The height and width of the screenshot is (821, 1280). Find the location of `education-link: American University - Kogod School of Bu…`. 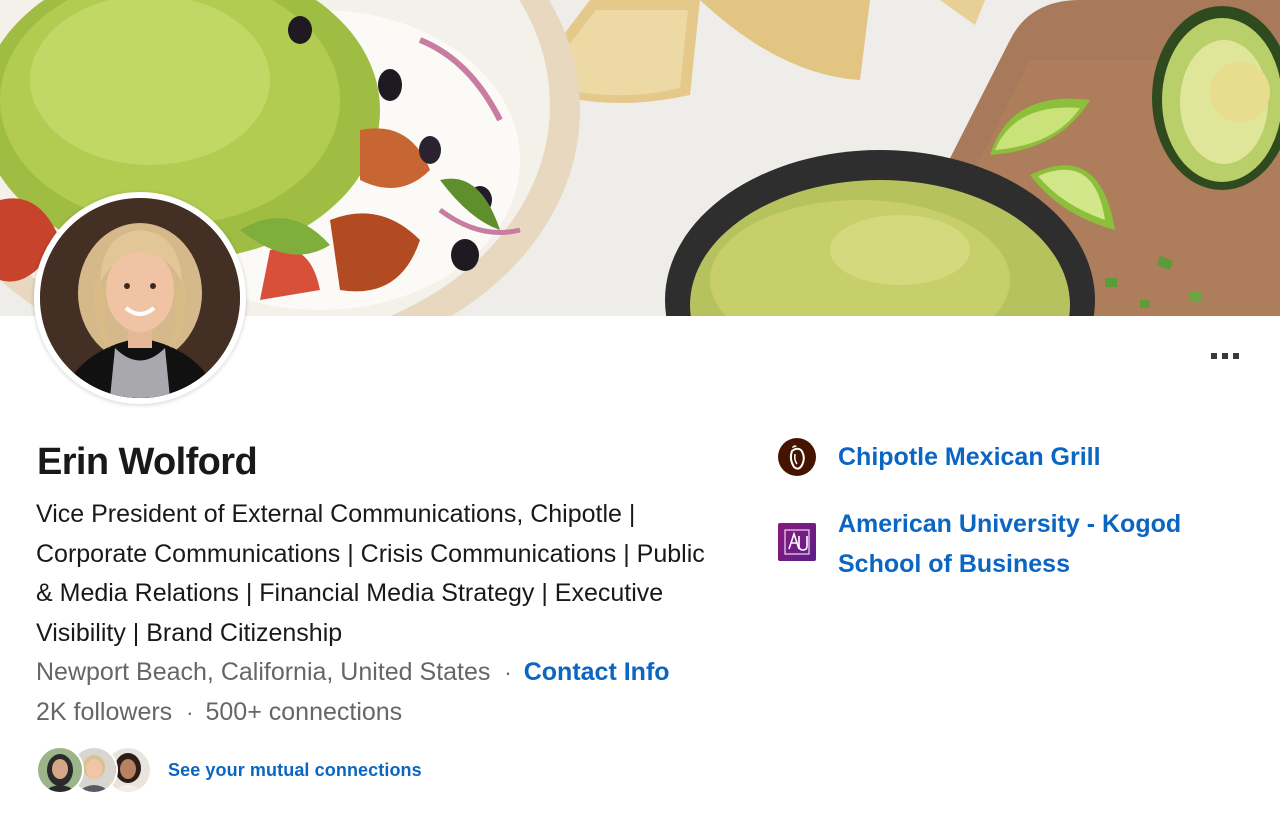

education-link: American University - Kogod School of Bu… is located at coordinates (1008, 544).